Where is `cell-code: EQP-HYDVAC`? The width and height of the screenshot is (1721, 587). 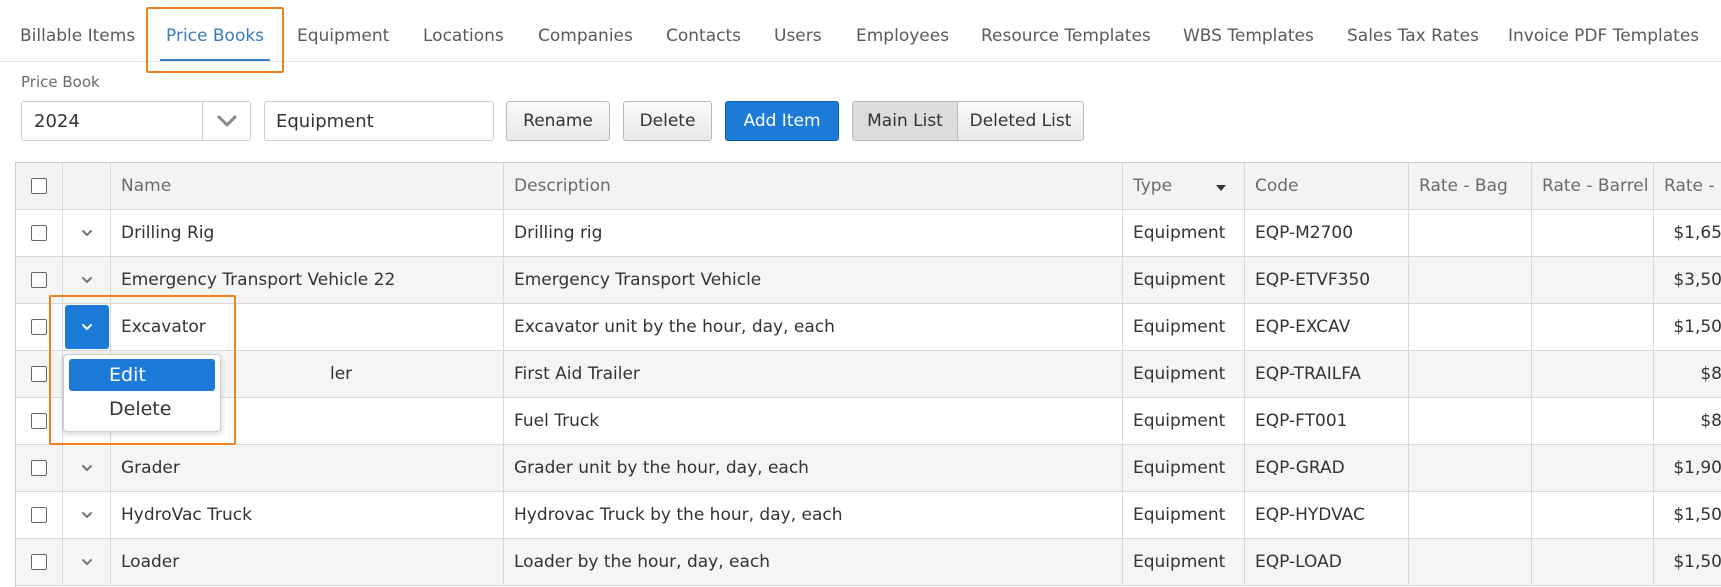
cell-code: EQP-HYDVAC is located at coordinates (1327, 515).